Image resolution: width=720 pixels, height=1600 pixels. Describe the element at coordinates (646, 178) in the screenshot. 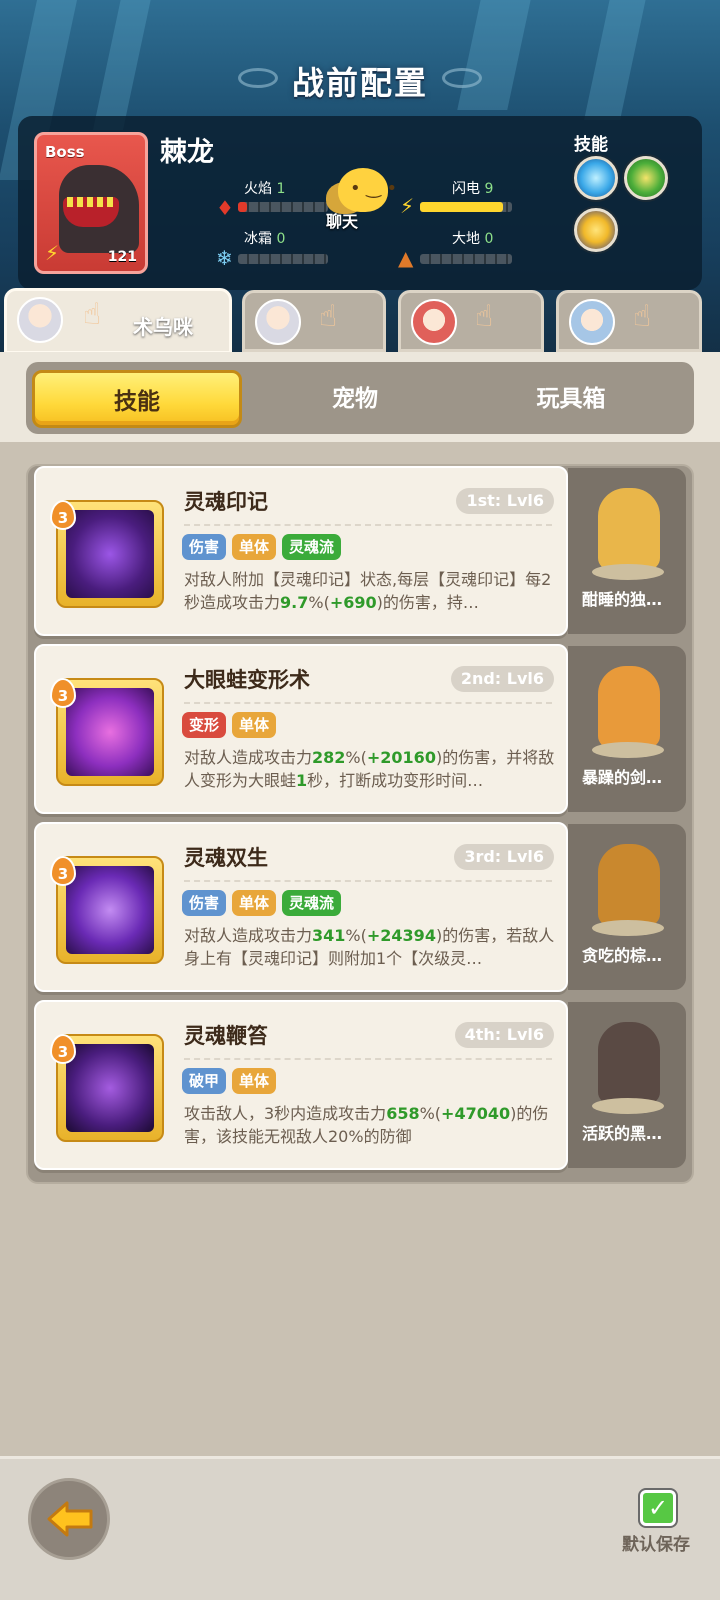

I see `nature-skill-icon` at that location.